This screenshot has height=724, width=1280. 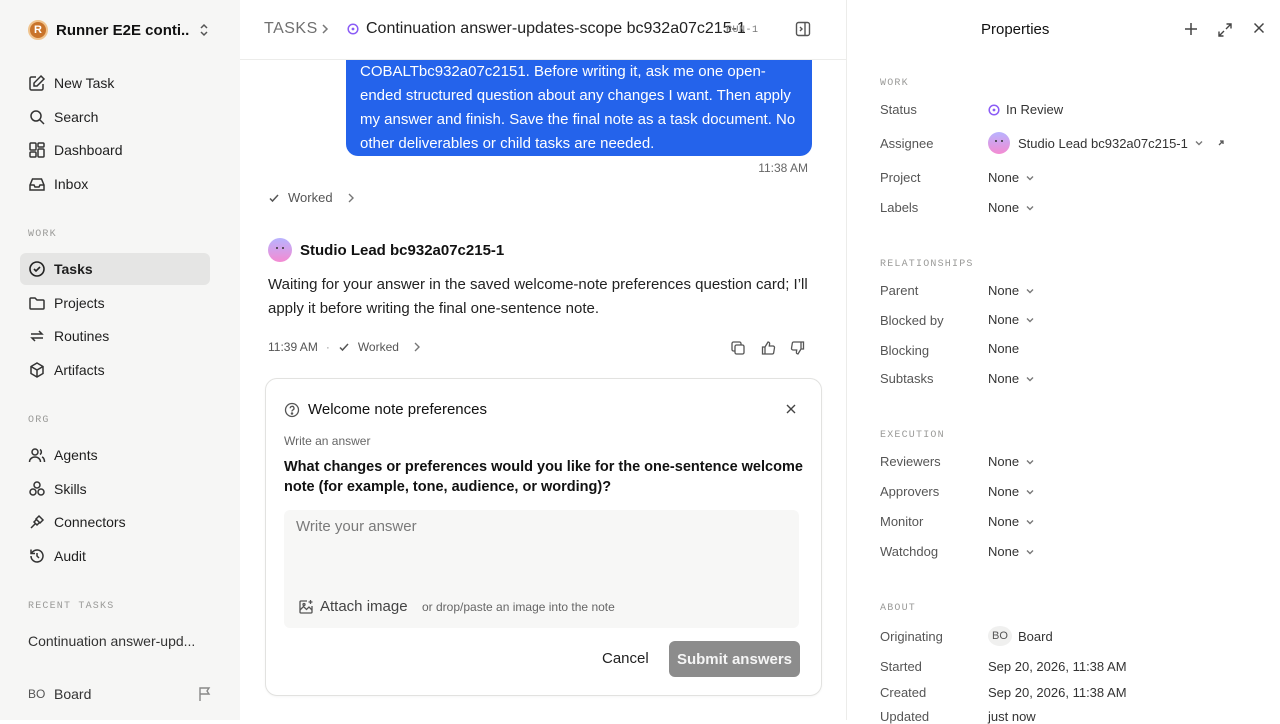 I want to click on question-card-header: Welcome note preferences, so click(x=385, y=409).